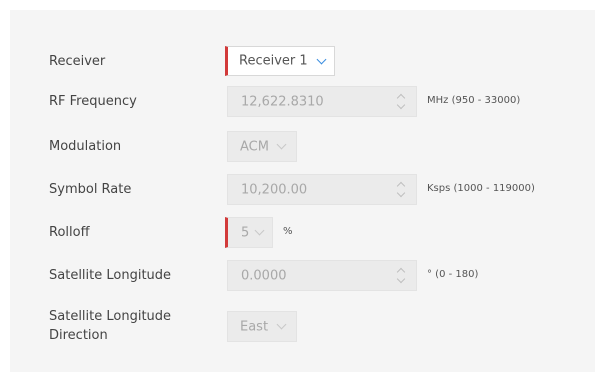  I want to click on rf-frequency-spinner, so click(401, 102).